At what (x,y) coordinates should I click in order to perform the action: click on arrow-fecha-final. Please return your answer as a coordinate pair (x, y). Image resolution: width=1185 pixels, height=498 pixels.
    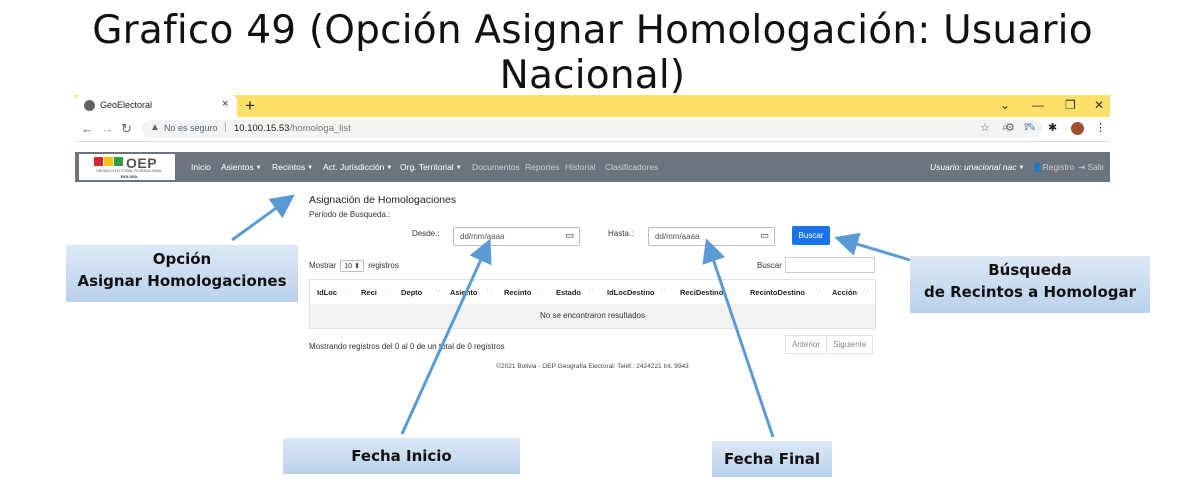
    Looking at the image, I should click on (738, 338).